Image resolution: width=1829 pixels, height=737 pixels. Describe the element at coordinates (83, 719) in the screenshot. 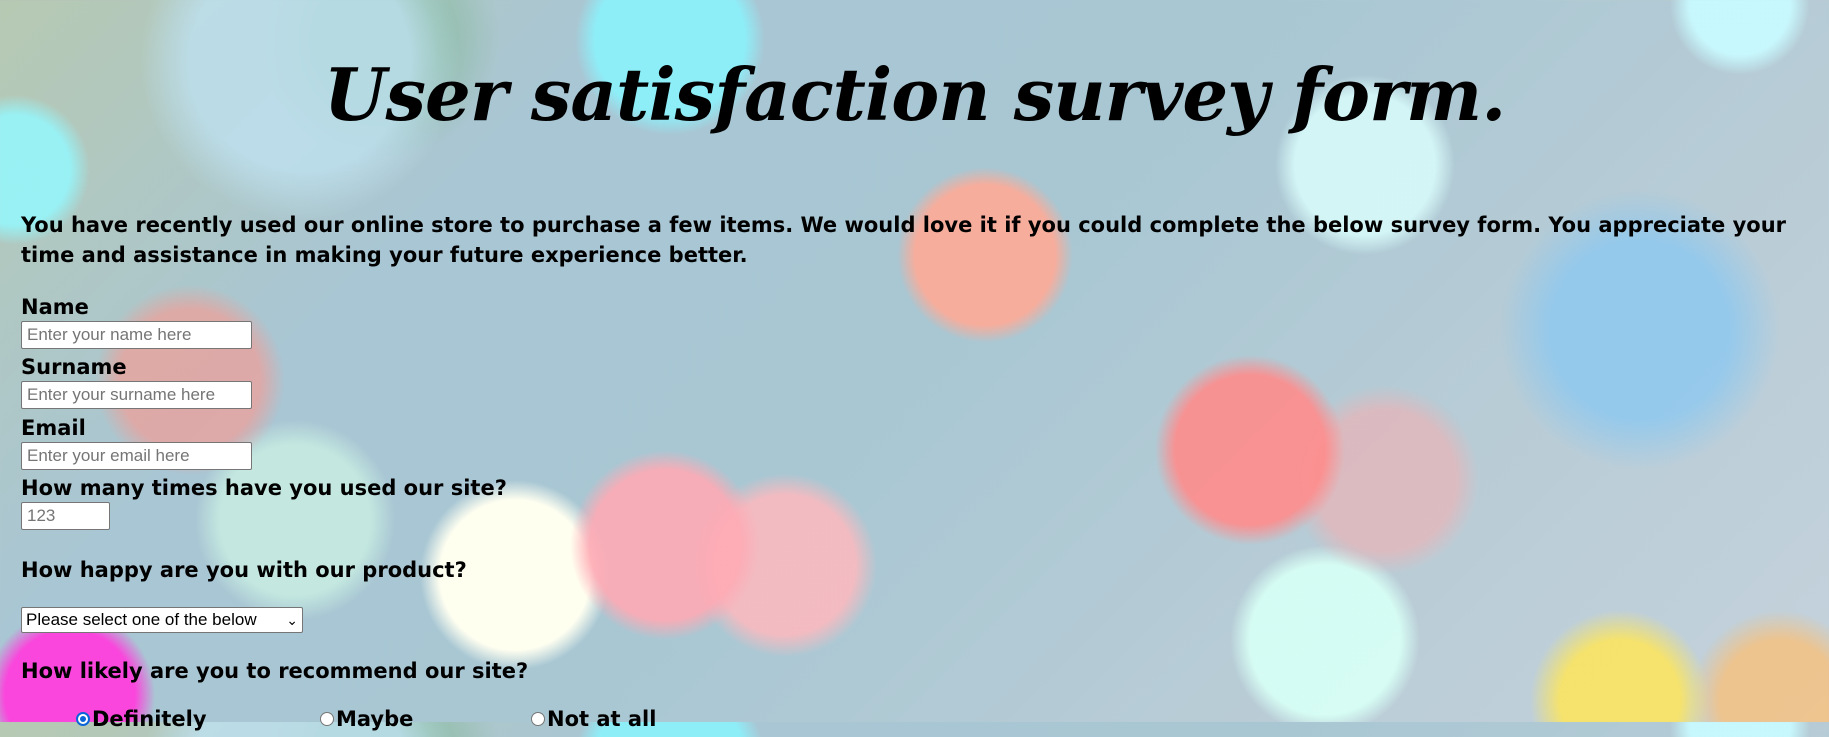

I see `radio-button-checked` at that location.